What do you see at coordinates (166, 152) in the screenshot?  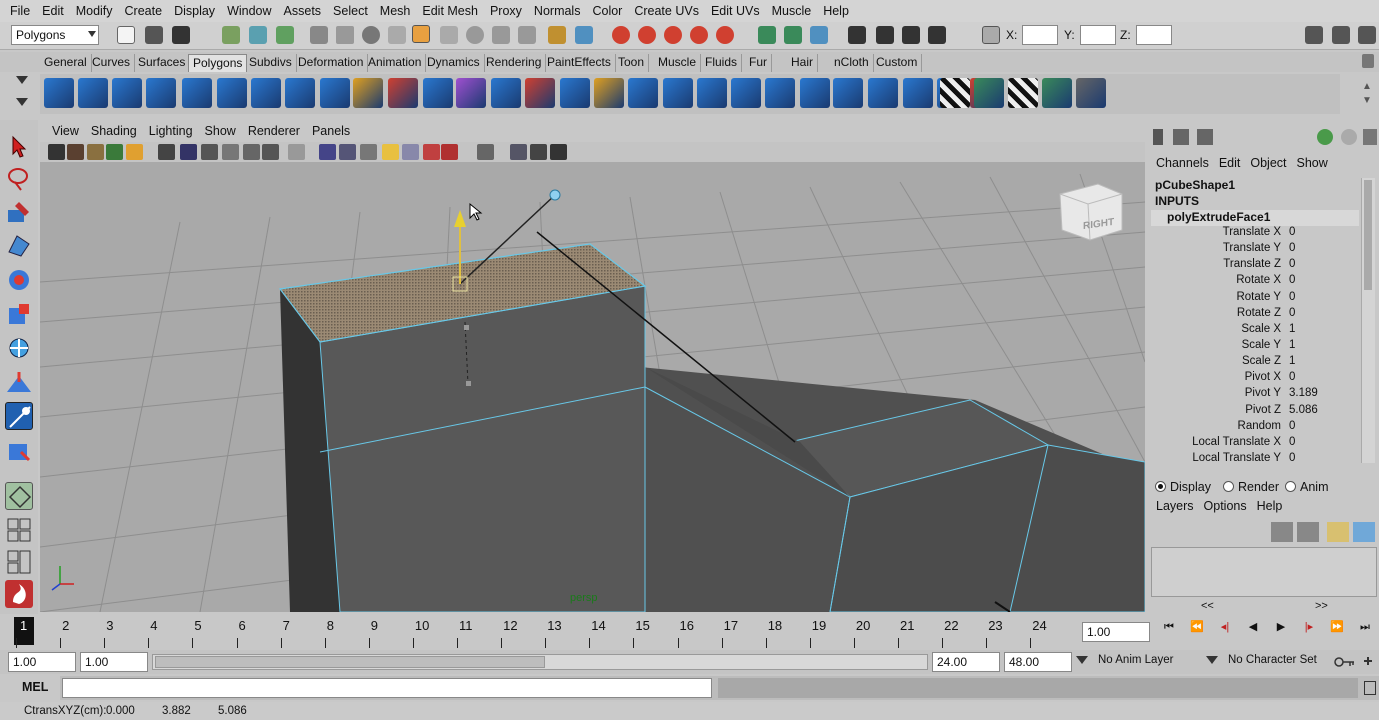 I see `film-gate-icon` at bounding box center [166, 152].